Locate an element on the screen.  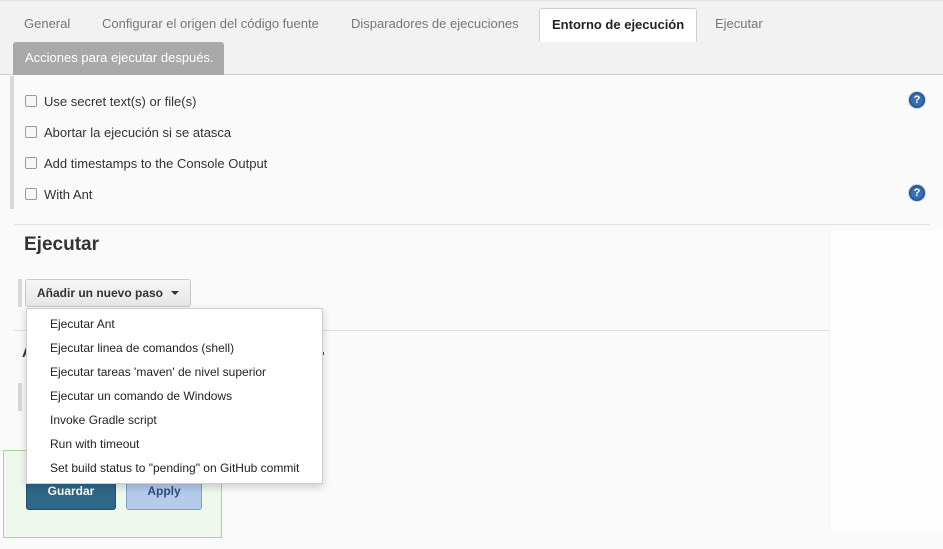
tab-source-code: Configurar el origen del código fuente is located at coordinates (210, 24).